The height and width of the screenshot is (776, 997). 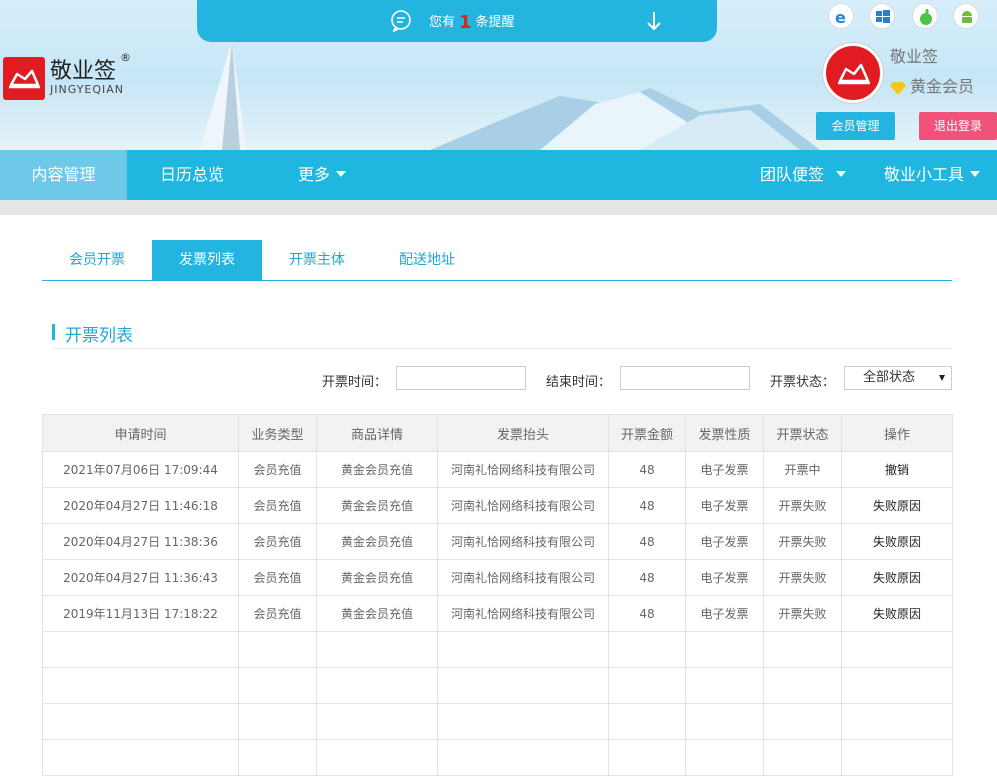 What do you see at coordinates (140, 577) in the screenshot?
I see `table-cell: 2020年04月27日 11:36:43` at bounding box center [140, 577].